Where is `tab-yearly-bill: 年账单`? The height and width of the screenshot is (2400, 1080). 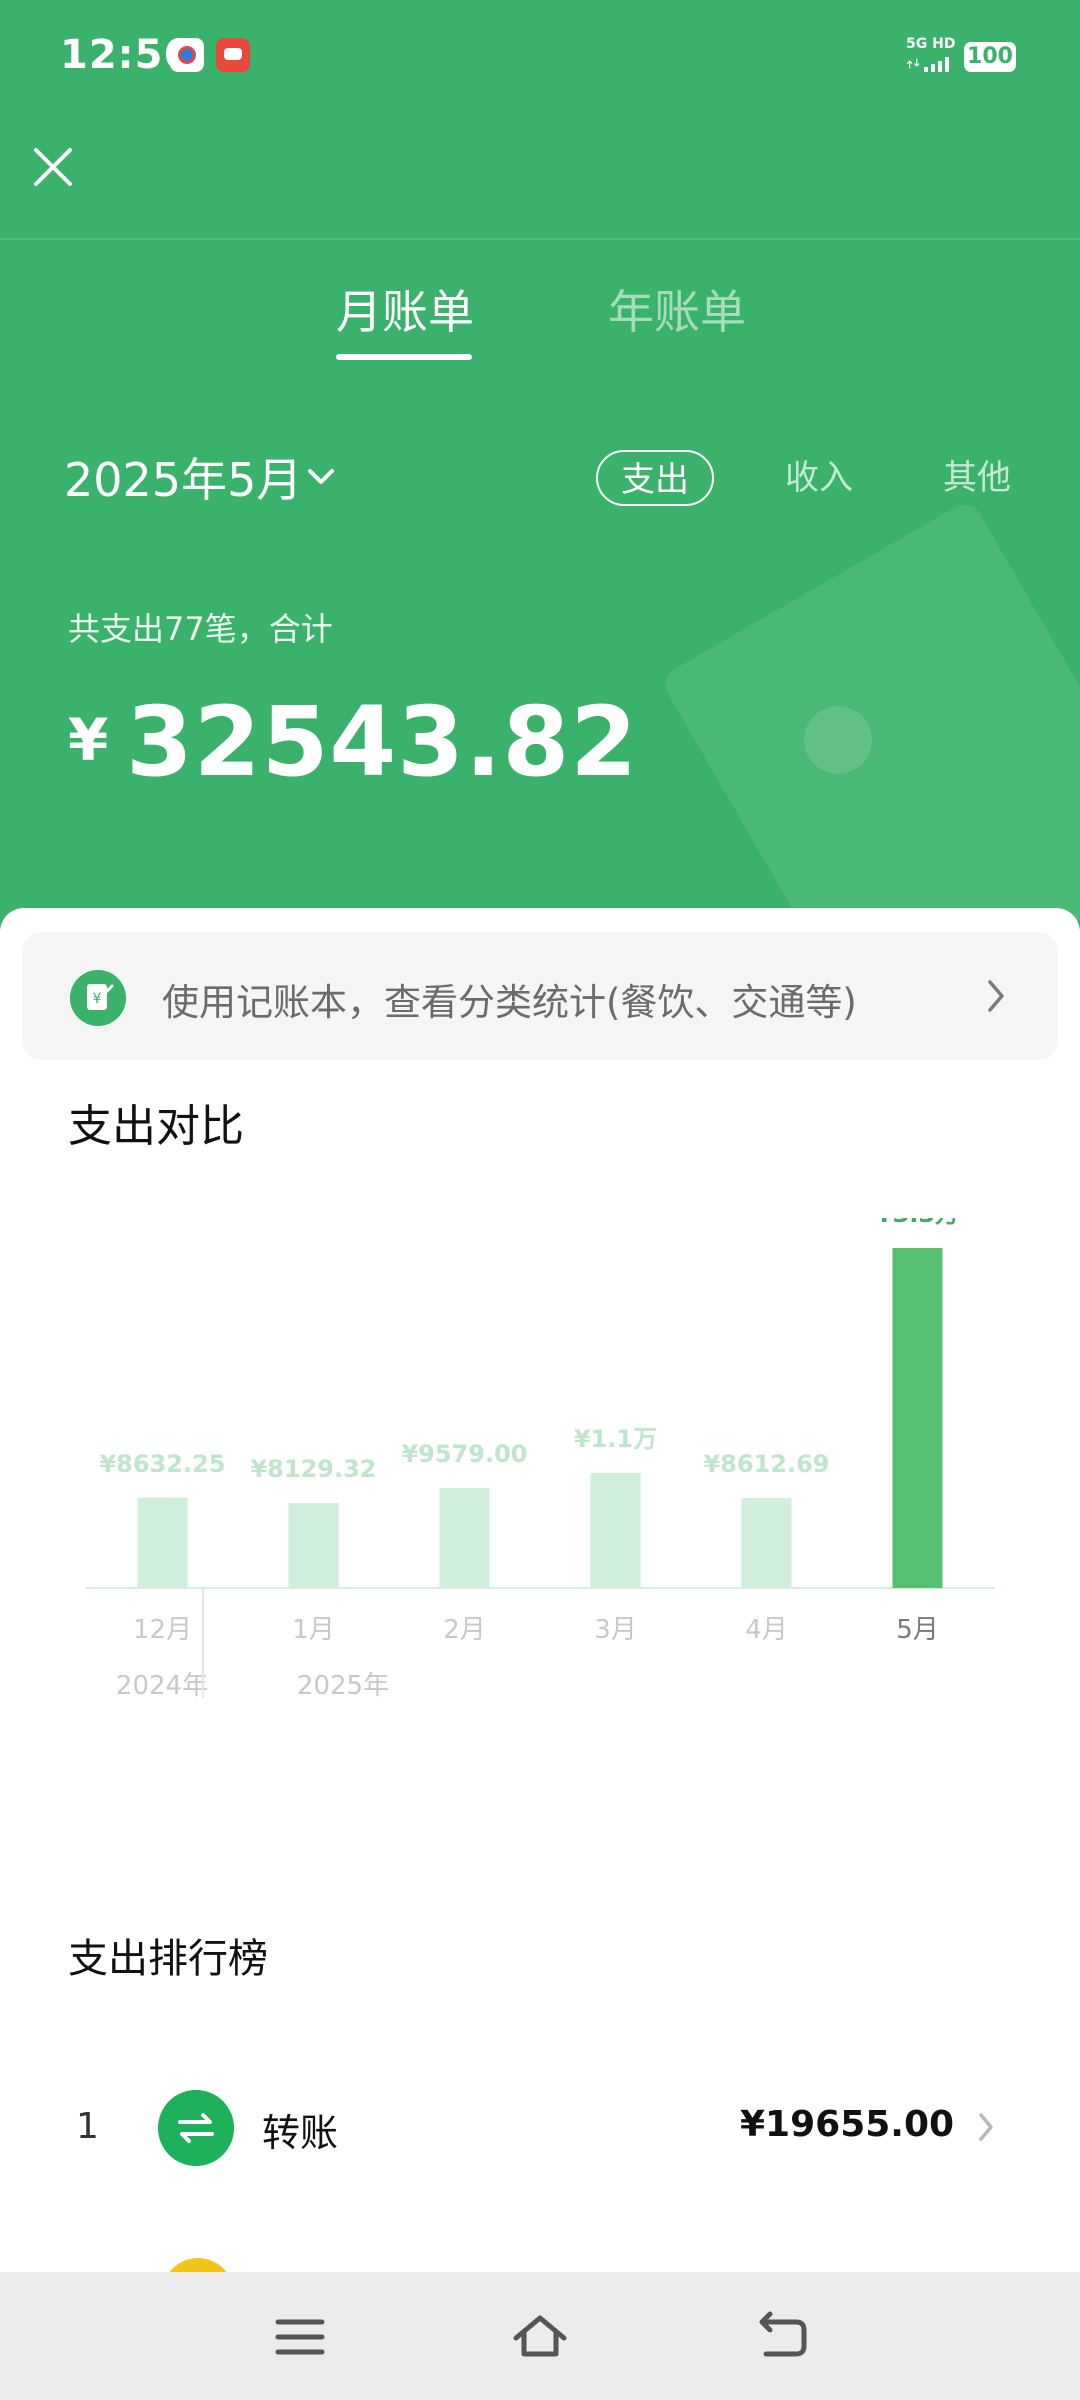 tab-yearly-bill: 年账单 is located at coordinates (677, 312).